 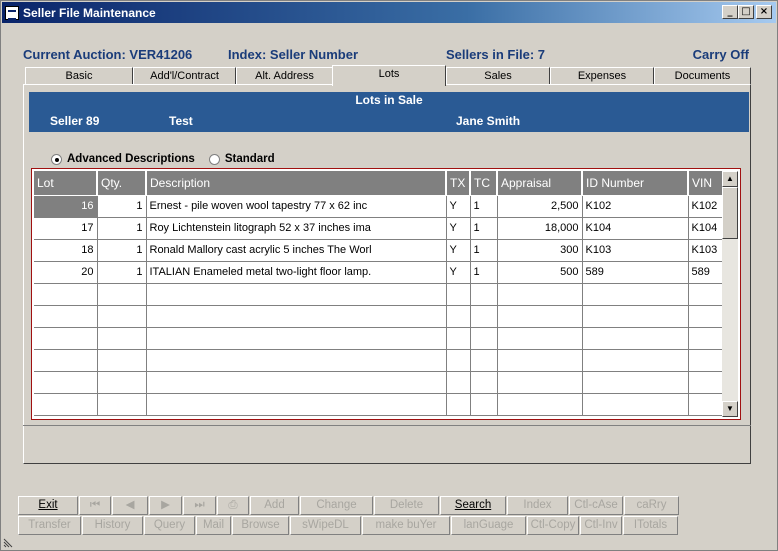 I want to click on scroll-up-button: ▲, so click(x=730, y=179).